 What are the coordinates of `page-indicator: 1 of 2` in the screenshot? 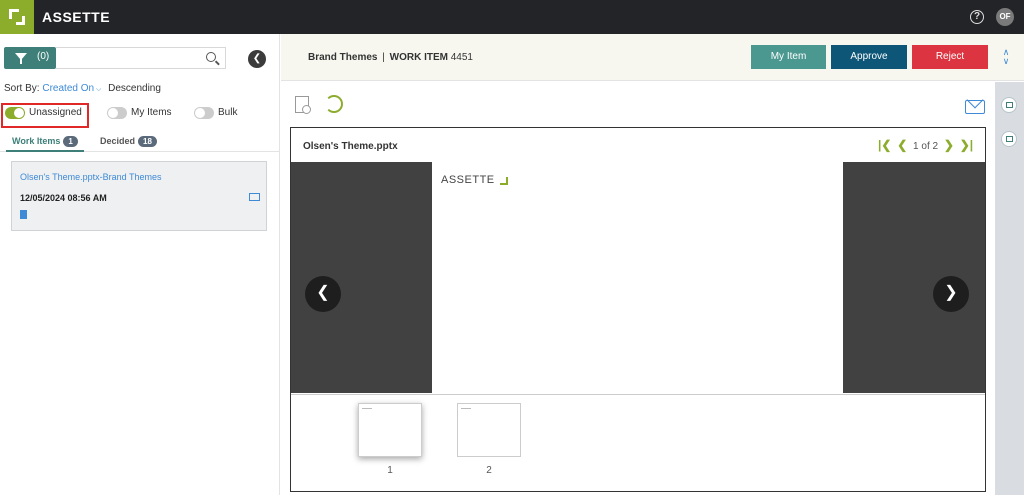 It's located at (926, 146).